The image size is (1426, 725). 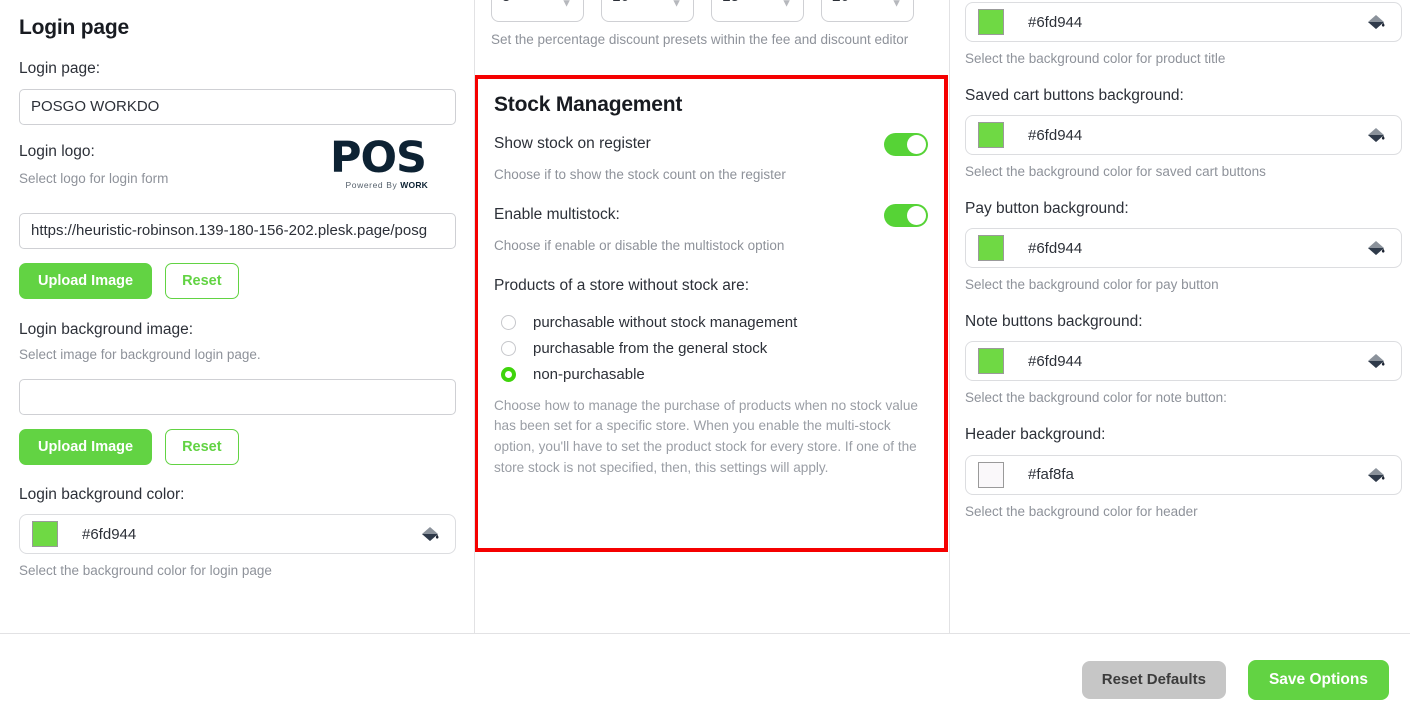 I want to click on discount-preset-2: 10 ▲ ▼, so click(x=647, y=11).